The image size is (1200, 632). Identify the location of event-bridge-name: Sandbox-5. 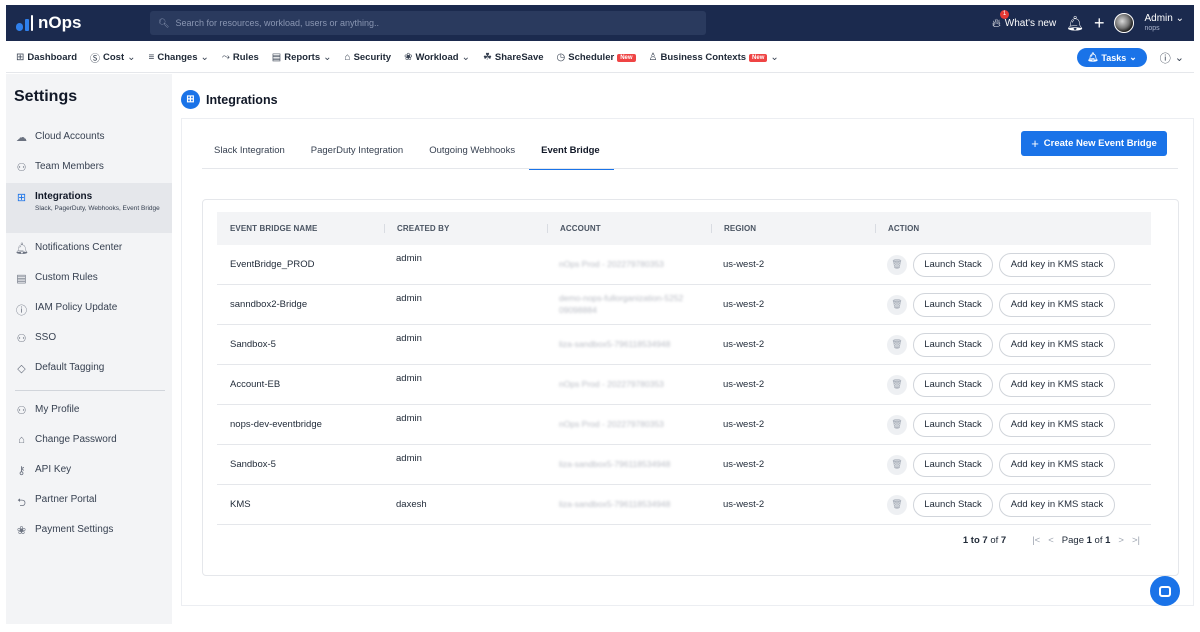
(253, 344).